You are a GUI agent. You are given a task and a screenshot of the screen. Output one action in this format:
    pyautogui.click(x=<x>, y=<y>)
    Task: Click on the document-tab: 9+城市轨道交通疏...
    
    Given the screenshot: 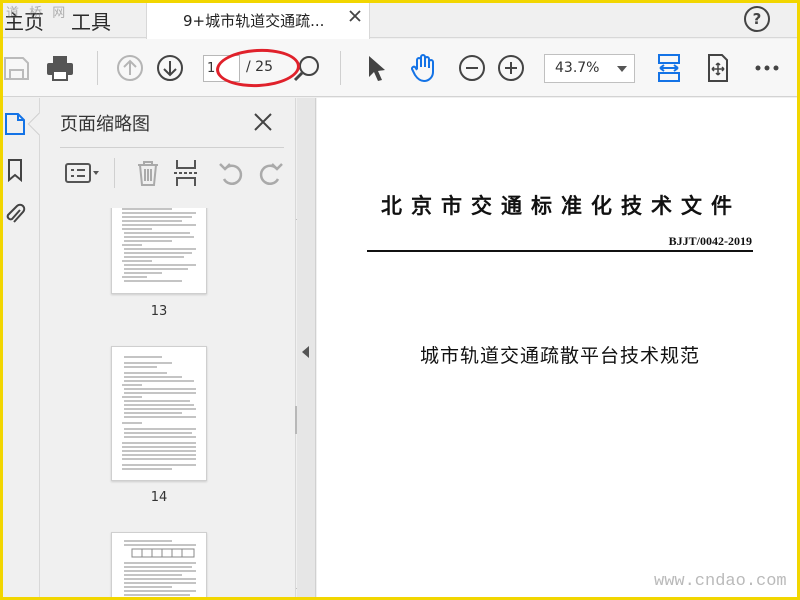 What is the action you would take?
    pyautogui.click(x=258, y=19)
    